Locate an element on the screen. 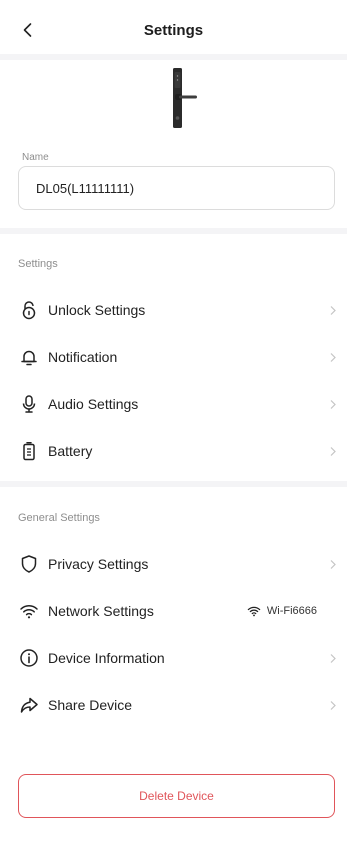 The image size is (347, 858). settings-item-label: Unlock Settings is located at coordinates (97, 310).